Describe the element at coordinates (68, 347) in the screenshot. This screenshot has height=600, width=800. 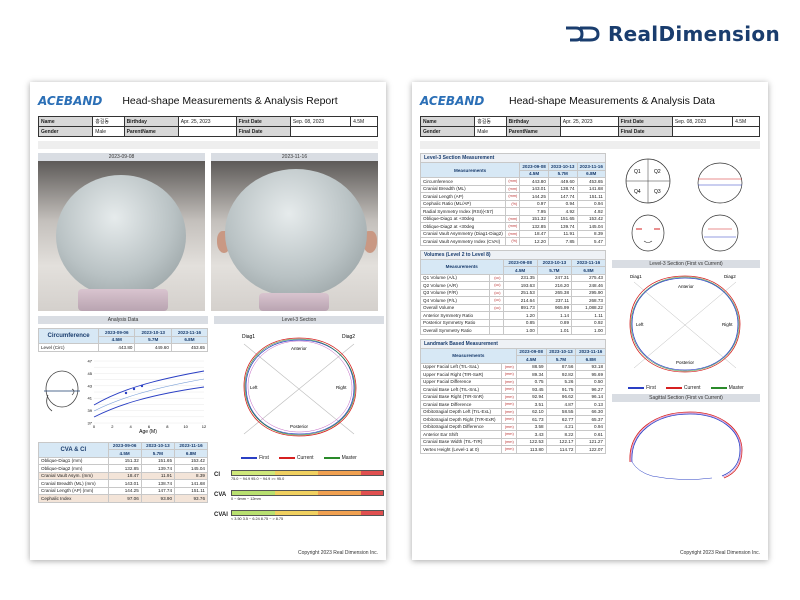
I see `row-label: Level (Circ)` at that location.